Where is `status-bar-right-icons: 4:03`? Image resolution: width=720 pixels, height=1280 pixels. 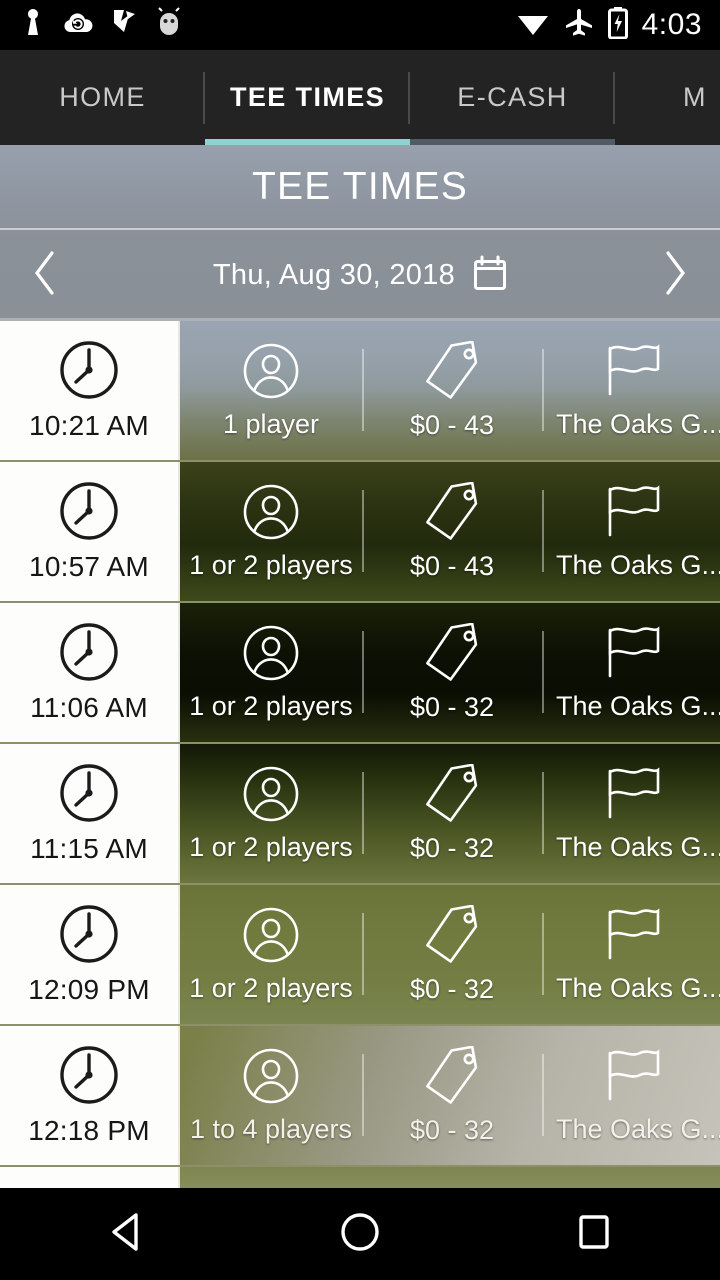
status-bar-right-icons: 4:03 is located at coordinates (618, 25).